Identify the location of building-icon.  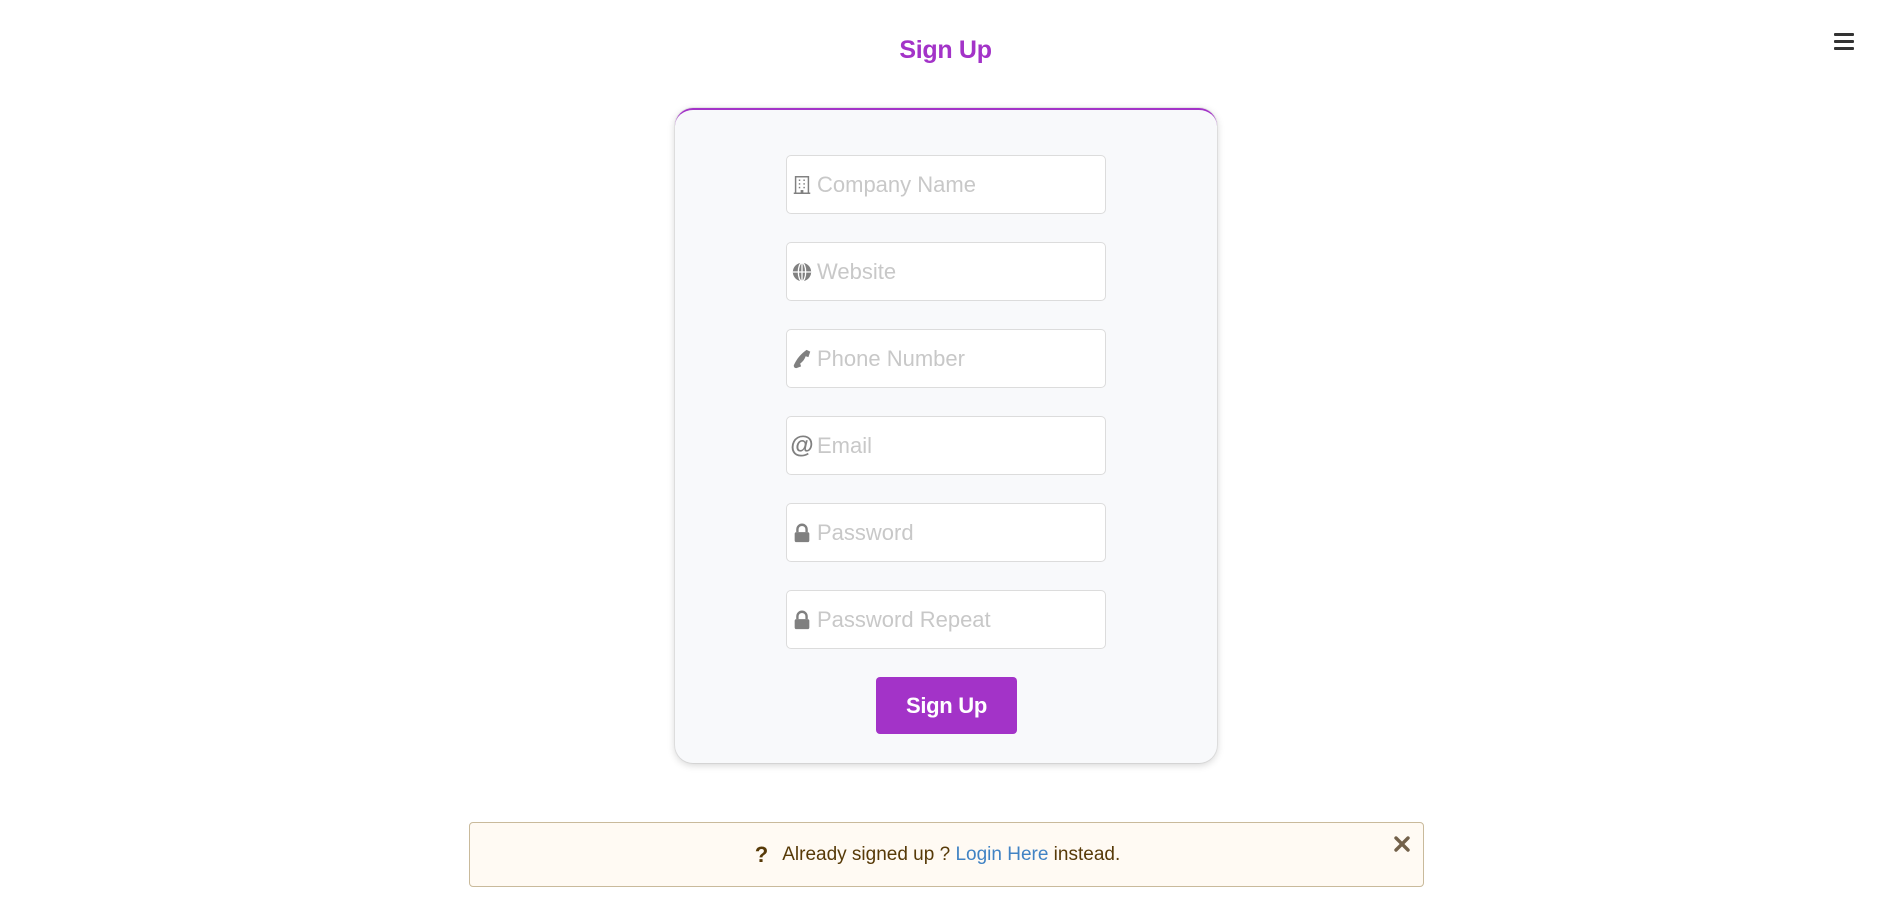
(802, 184).